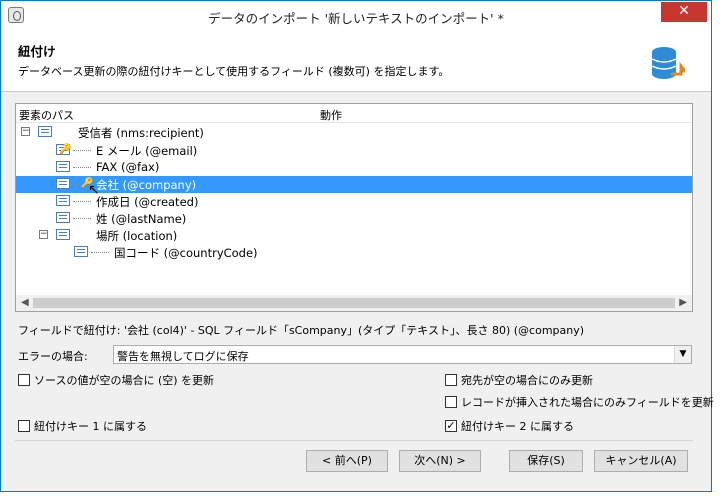  What do you see at coordinates (354, 235) in the screenshot?
I see `tree-row-location: − 場所 (location)` at bounding box center [354, 235].